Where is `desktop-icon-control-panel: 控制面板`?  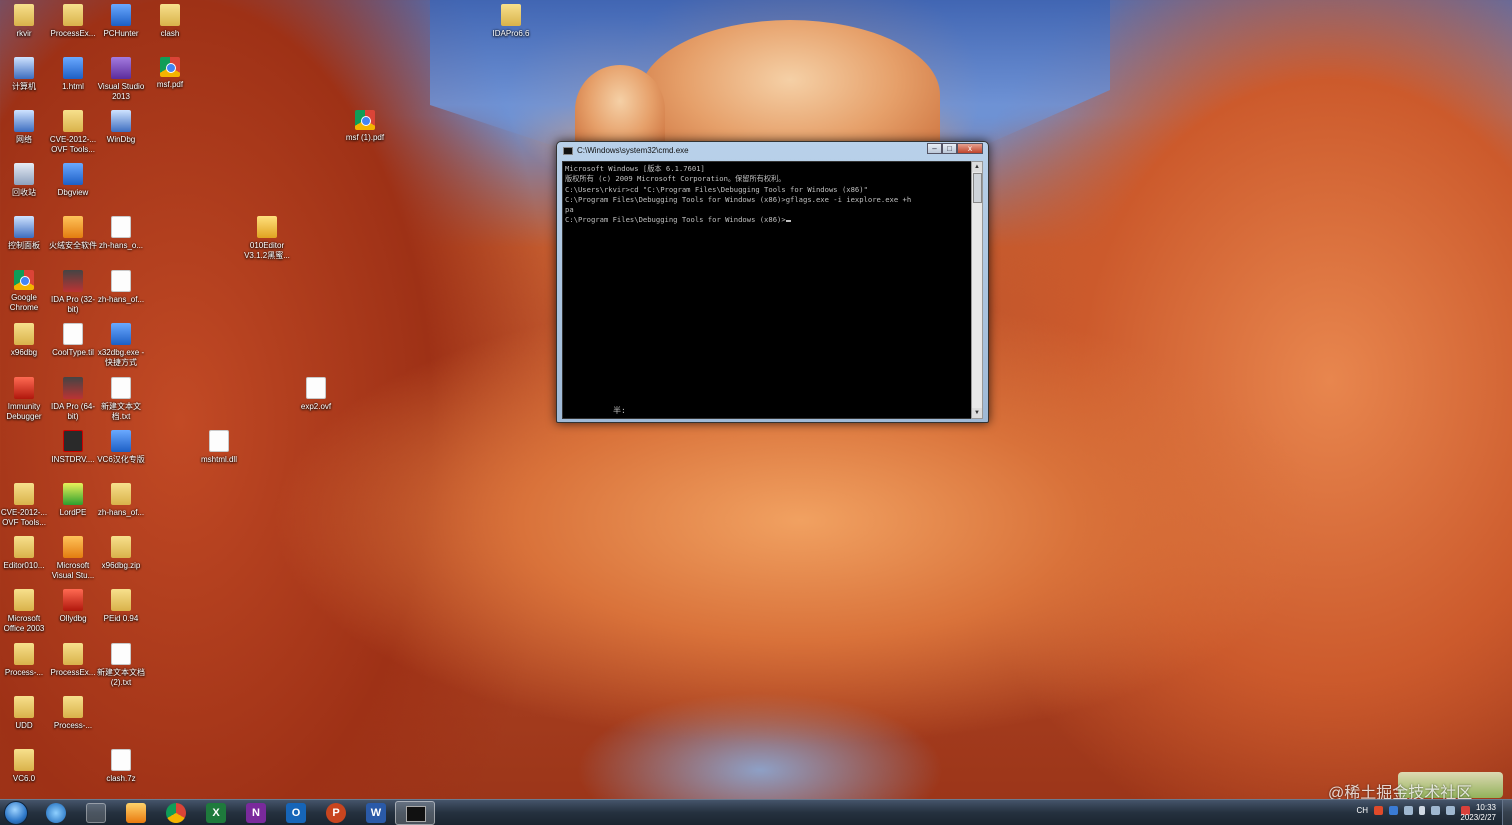 desktop-icon-control-panel: 控制面板 is located at coordinates (25, 233).